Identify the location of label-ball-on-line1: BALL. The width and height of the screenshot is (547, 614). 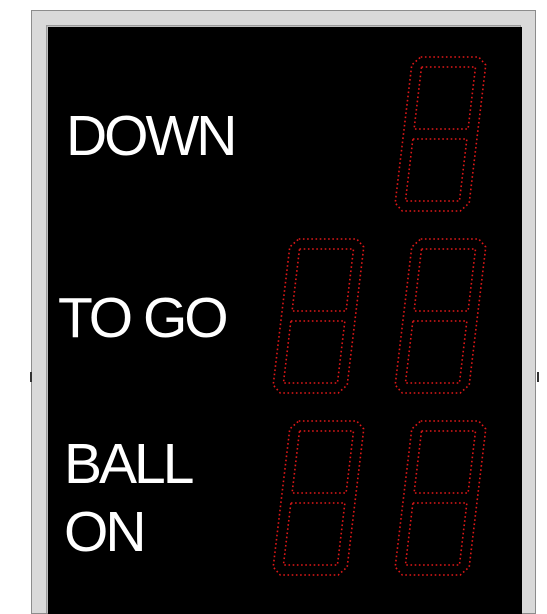
(129, 464).